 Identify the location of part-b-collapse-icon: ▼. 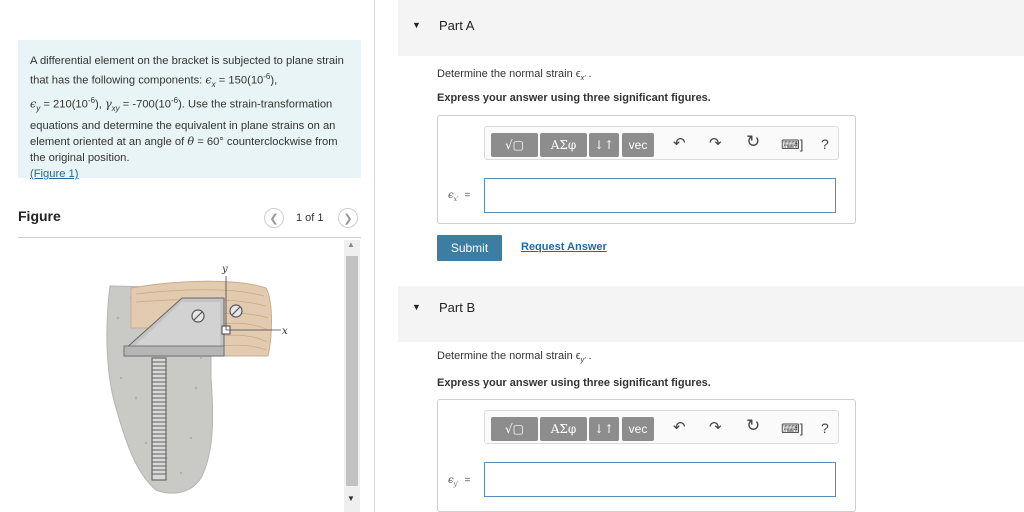
(416, 307).